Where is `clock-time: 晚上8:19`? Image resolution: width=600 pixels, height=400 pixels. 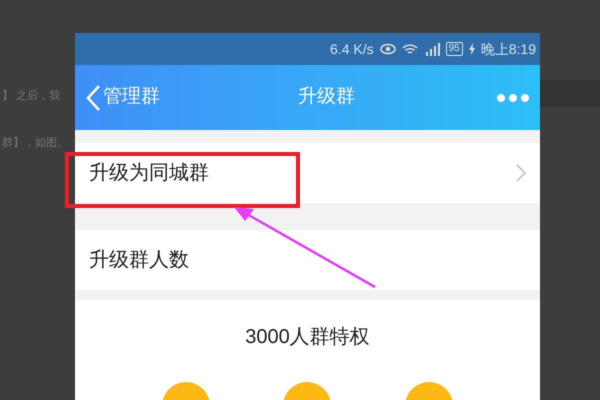 clock-time: 晚上8:19 is located at coordinates (508, 49).